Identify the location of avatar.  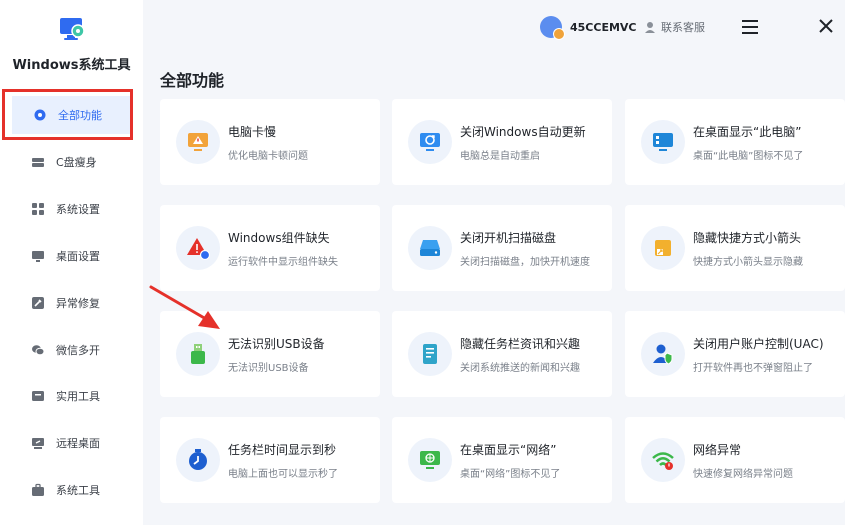
(552, 28).